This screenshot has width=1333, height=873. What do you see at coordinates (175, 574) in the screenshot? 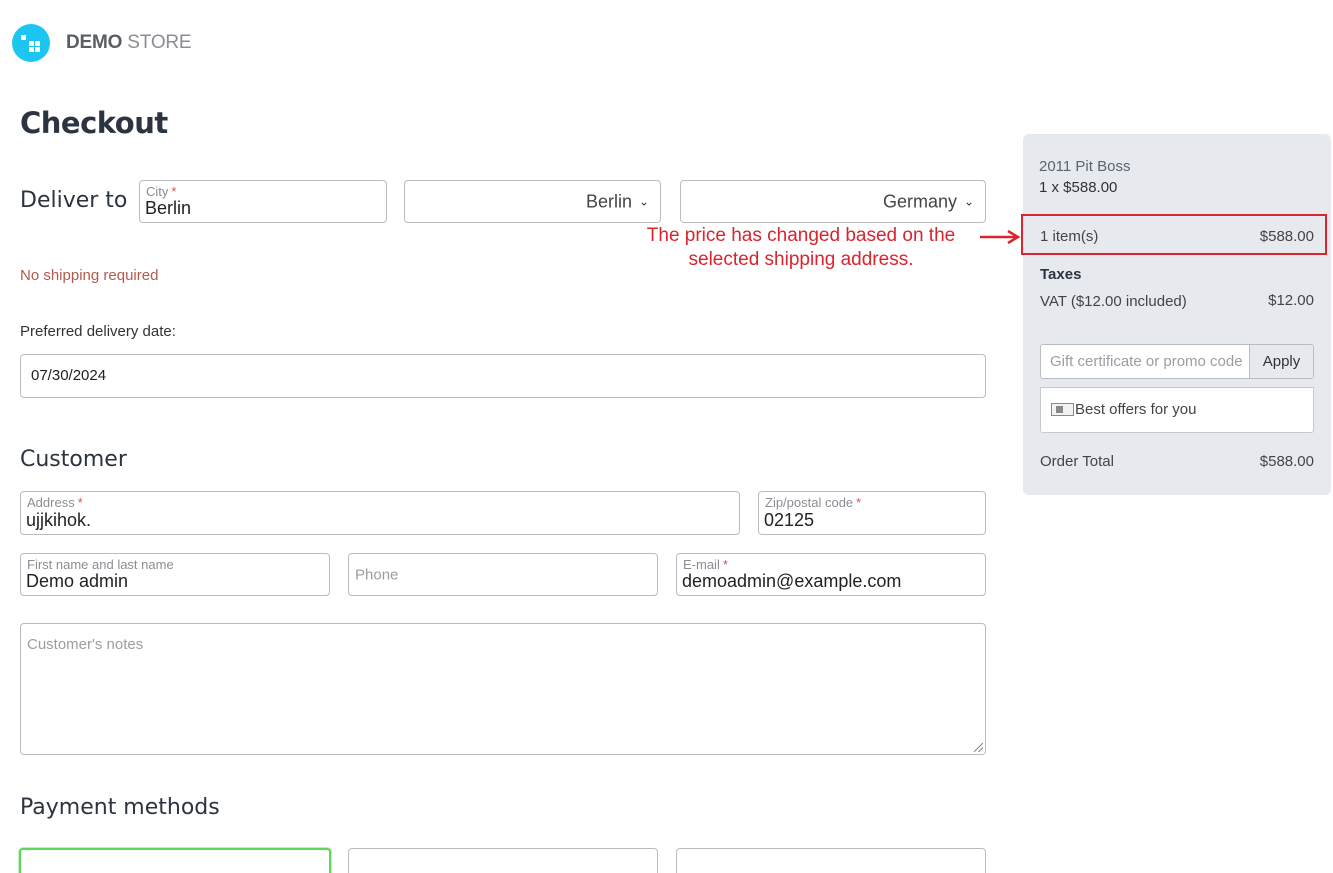
I see `name-field: First name and last name Demo admin` at bounding box center [175, 574].